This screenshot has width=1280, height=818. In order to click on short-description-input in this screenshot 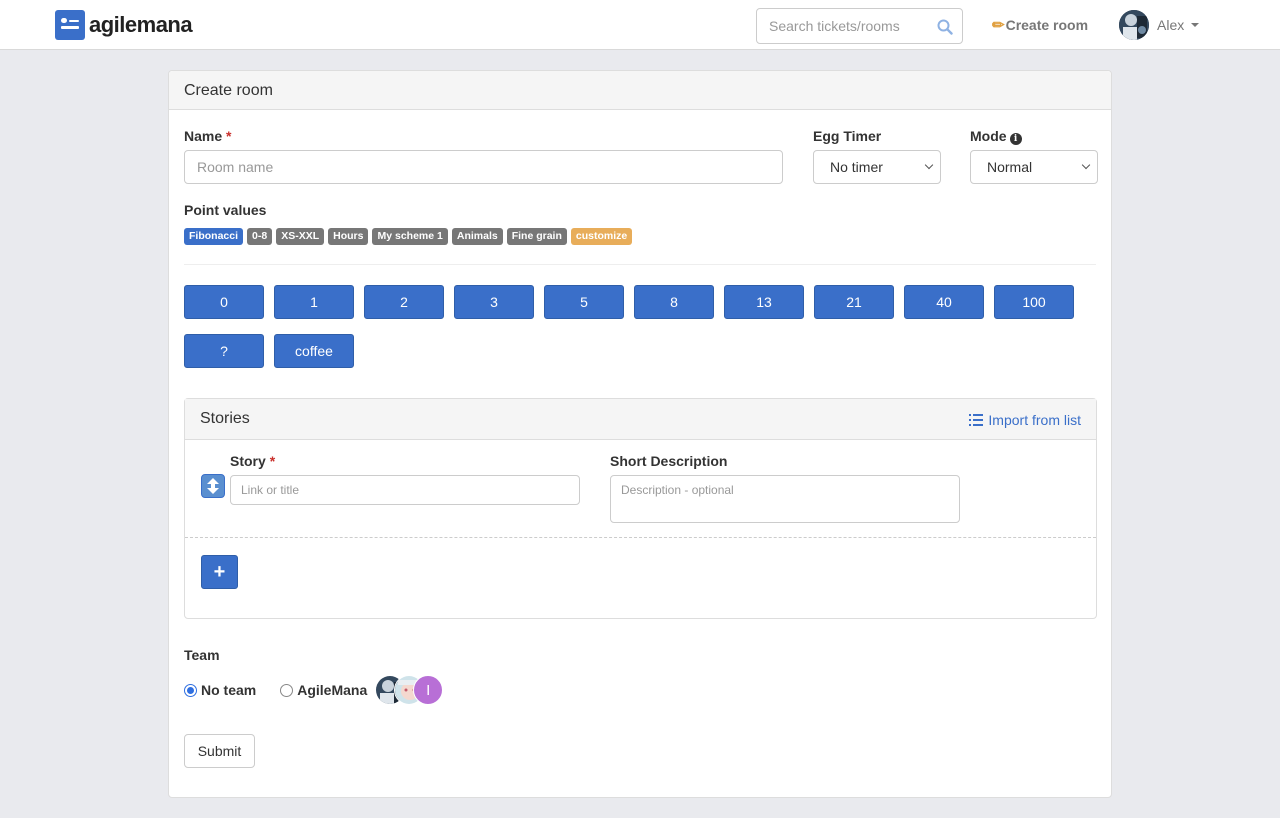, I will do `click(785, 499)`.